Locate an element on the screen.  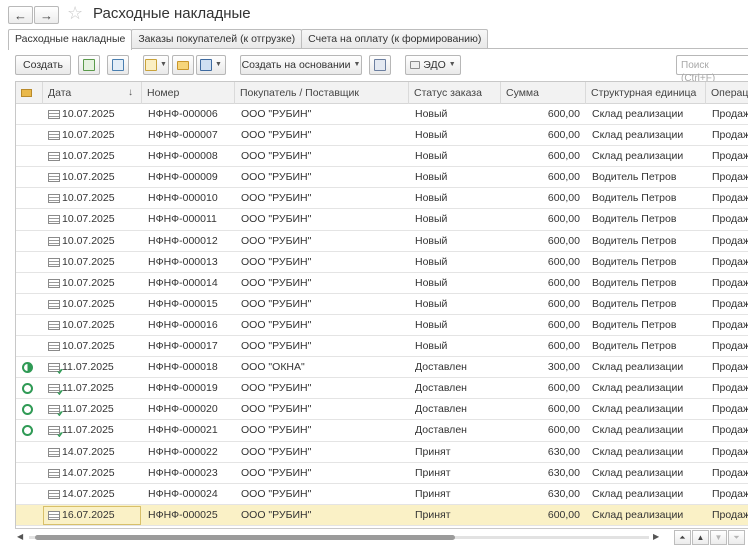
column-date-header: Дата ↓ is located at coordinates (92, 93).